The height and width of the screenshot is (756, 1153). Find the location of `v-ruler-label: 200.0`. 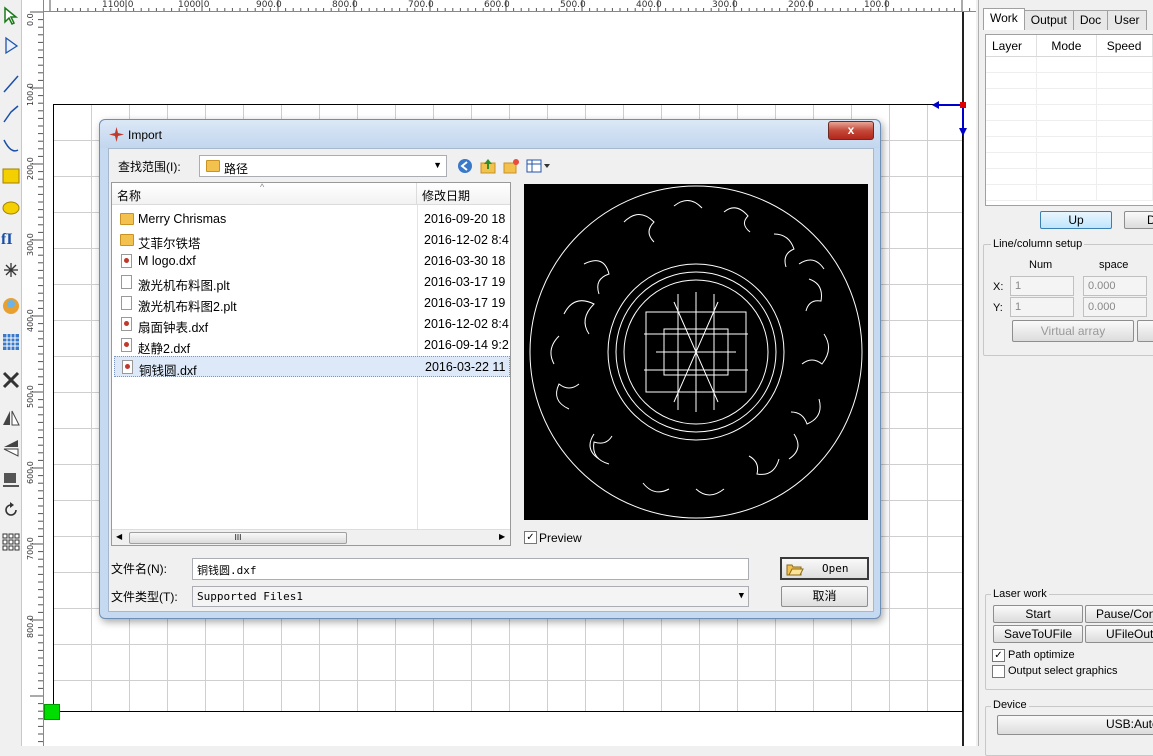

v-ruler-label: 200.0 is located at coordinates (30, 168).